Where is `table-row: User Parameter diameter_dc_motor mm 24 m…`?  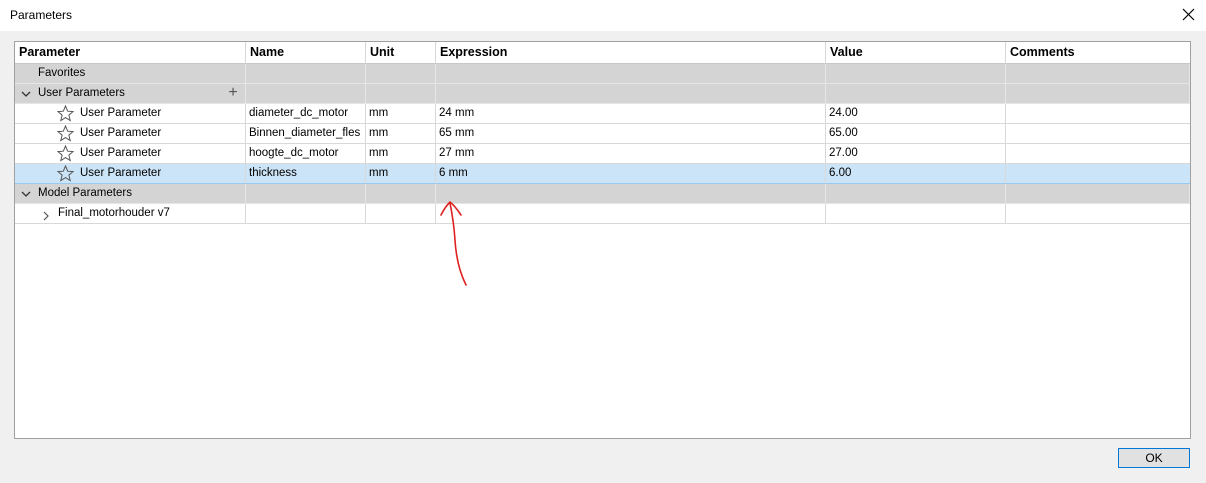 table-row: User Parameter diameter_dc_motor mm 24 m… is located at coordinates (602, 114).